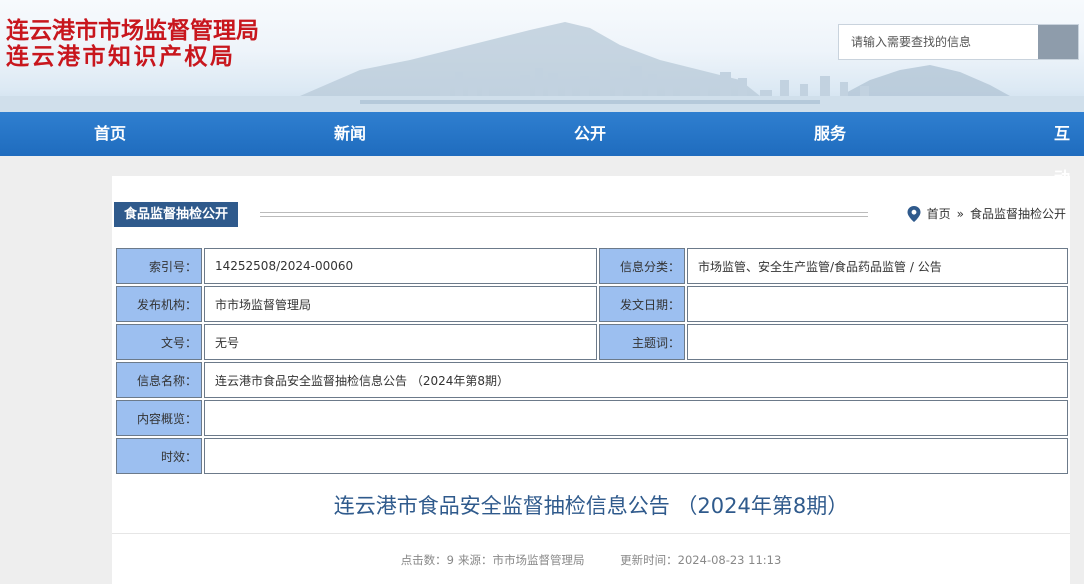 The width and height of the screenshot is (1084, 584). Describe the element at coordinates (636, 418) in the screenshot. I see `summary-value` at that location.